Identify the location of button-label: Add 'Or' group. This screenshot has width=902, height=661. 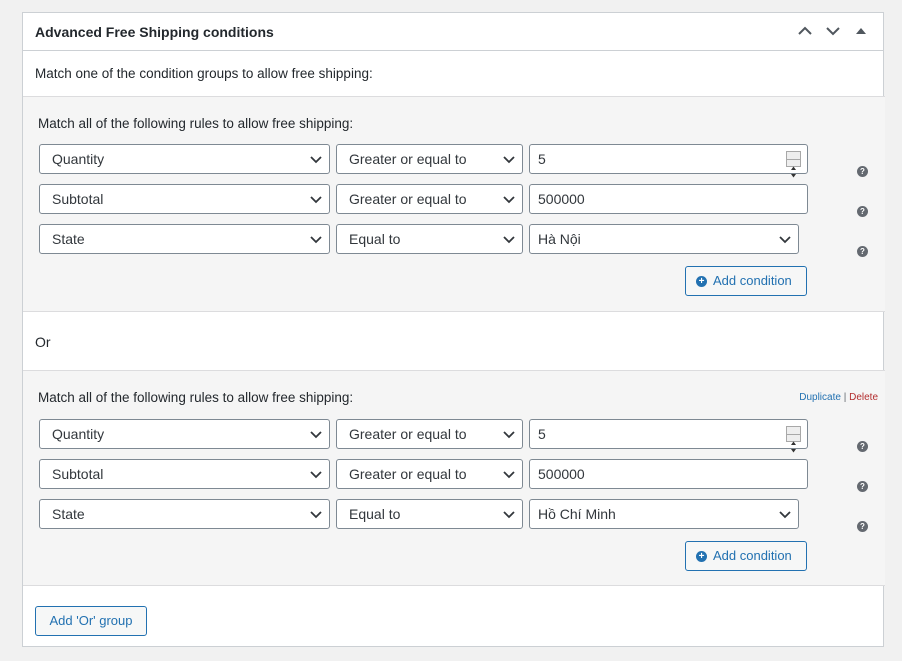
(91, 620).